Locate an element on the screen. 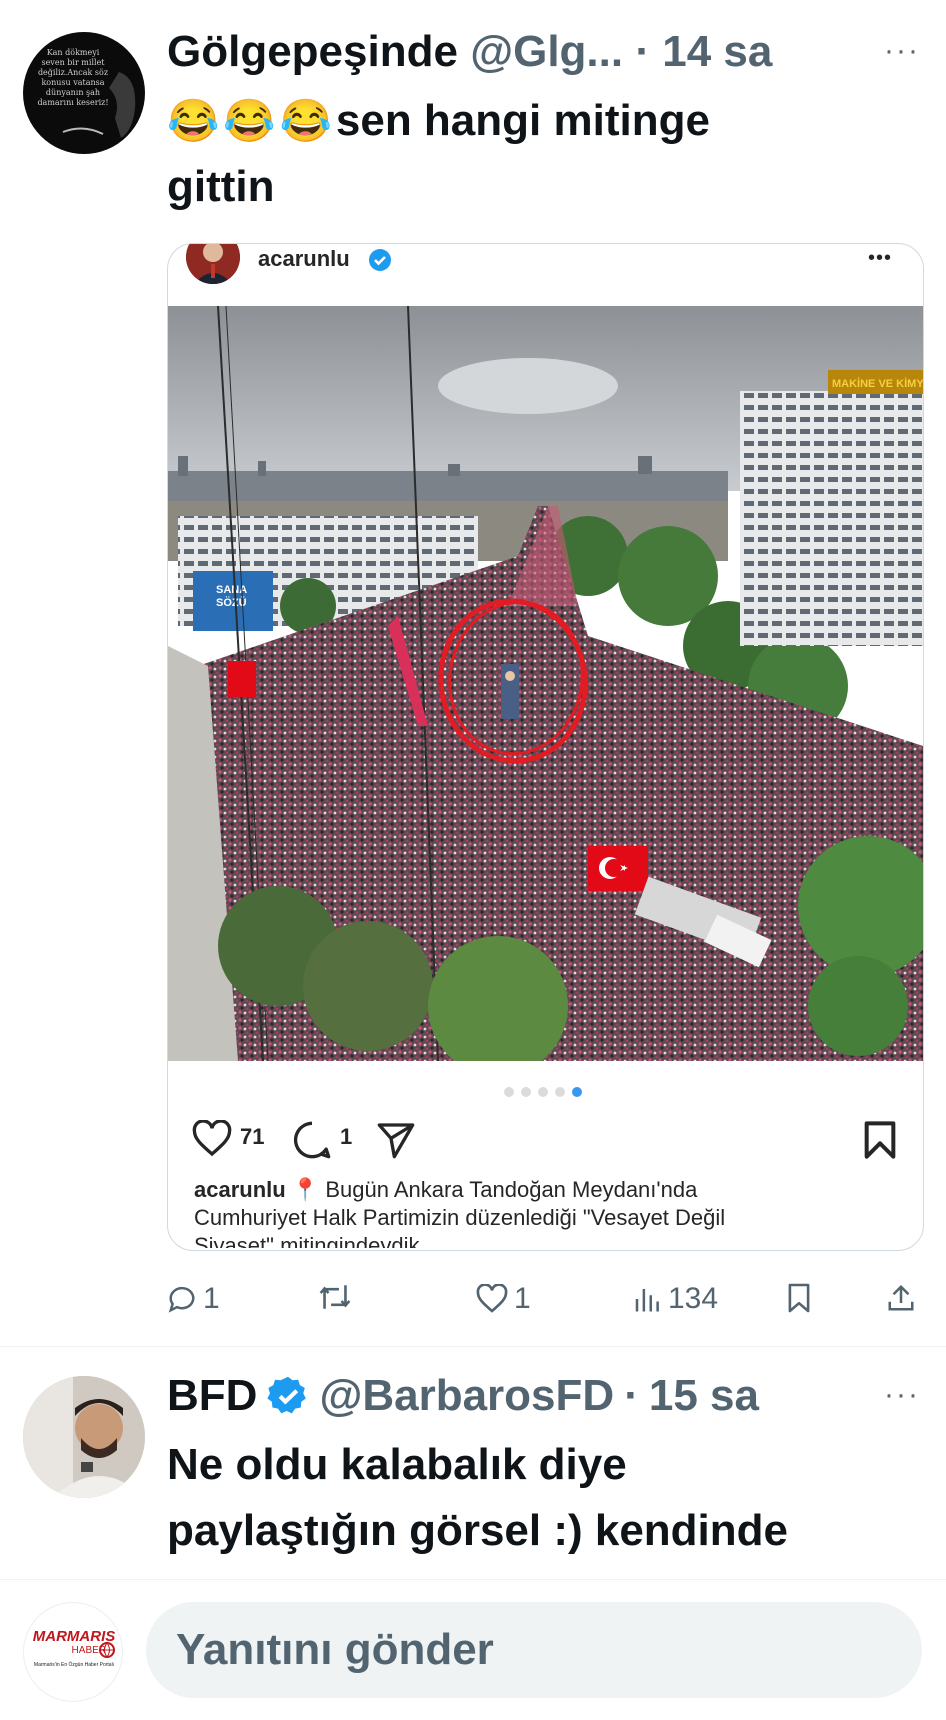 Image resolution: width=946 pixels, height=1720 pixels. reply-input: Yanıtını gönder is located at coordinates (534, 1650).